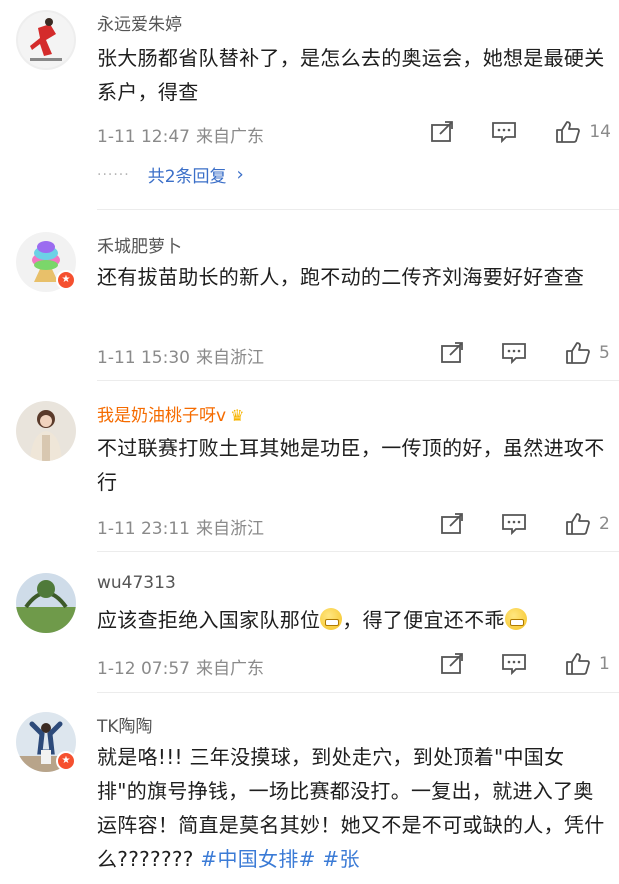 This screenshot has height=884, width=619. What do you see at coordinates (143, 529) in the screenshot?
I see `timestamp: 1-11 23:11` at bounding box center [143, 529].